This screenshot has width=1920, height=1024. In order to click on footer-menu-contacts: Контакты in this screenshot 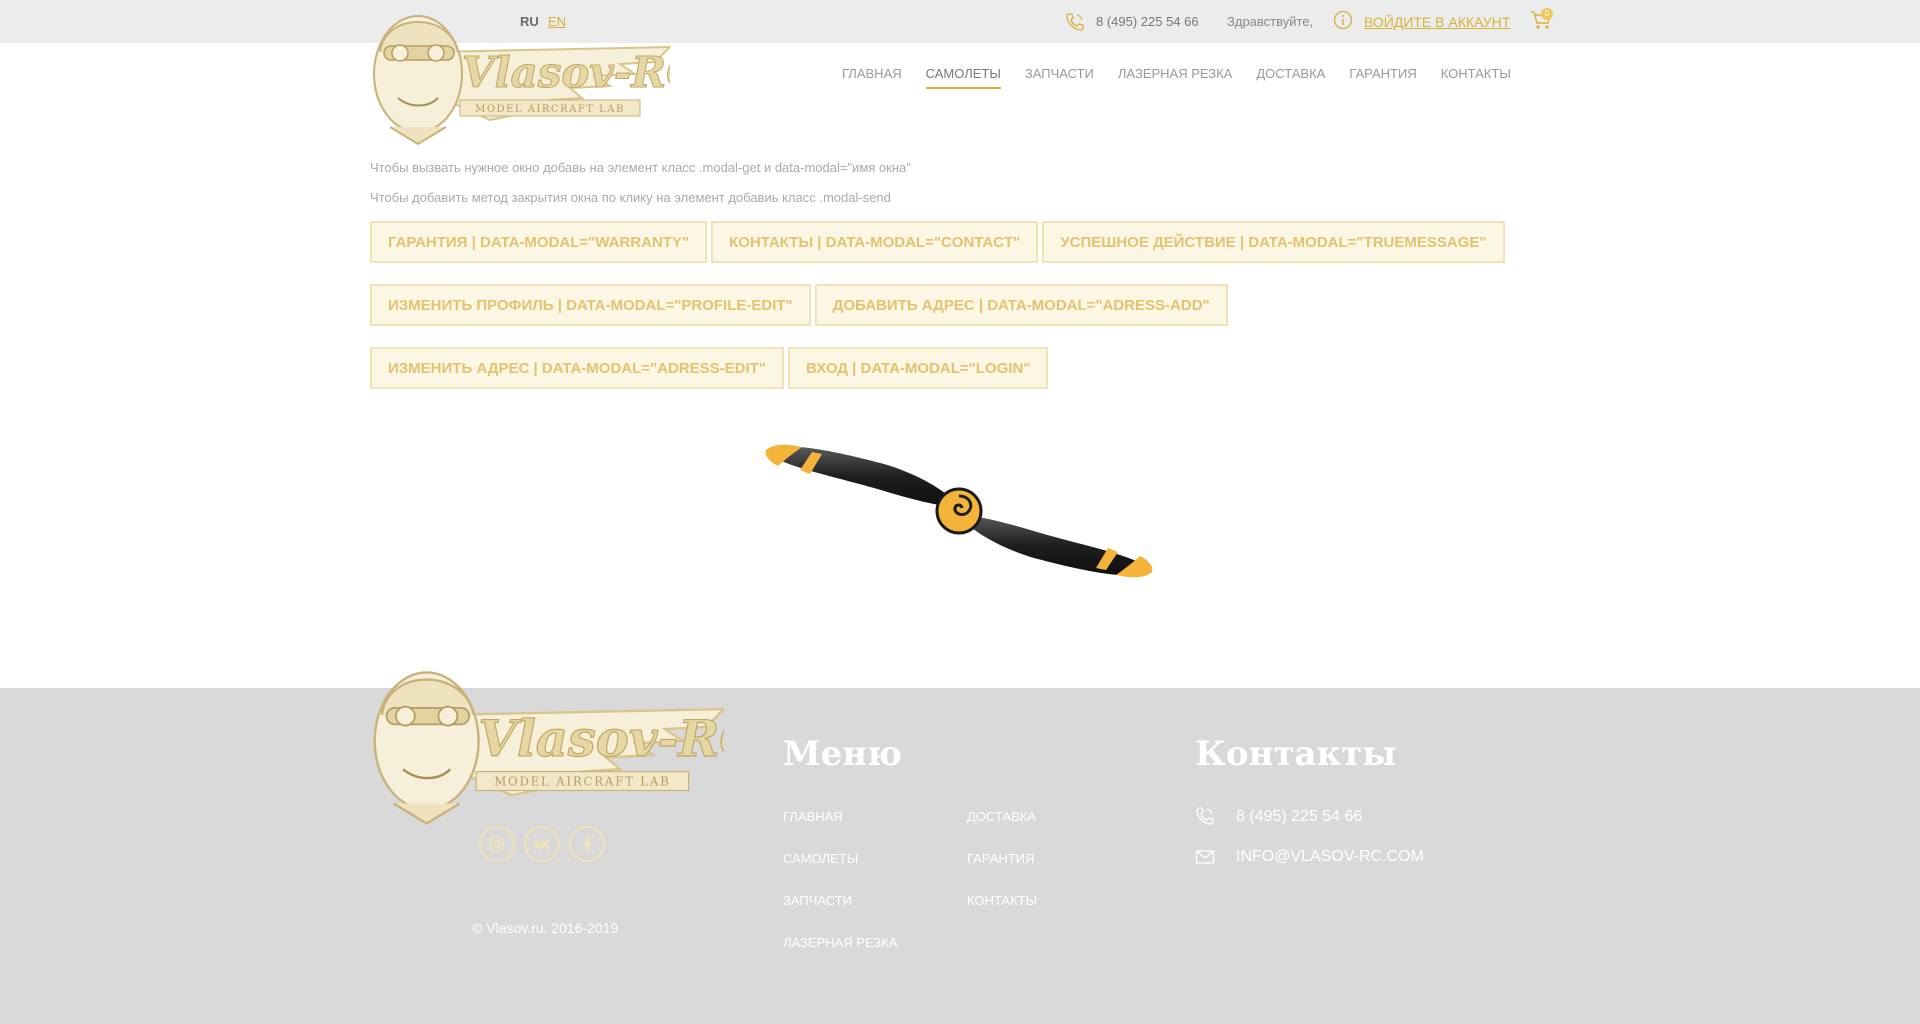, I will do `click(1002, 900)`.